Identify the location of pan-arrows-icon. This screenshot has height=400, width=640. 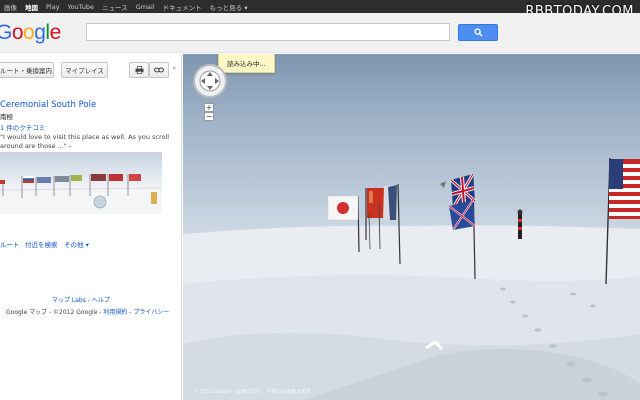
(210, 81).